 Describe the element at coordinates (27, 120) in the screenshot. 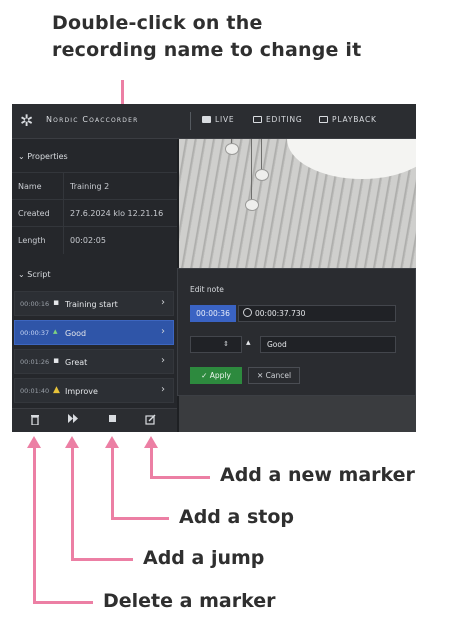

I see `logo-icon: ✲` at that location.